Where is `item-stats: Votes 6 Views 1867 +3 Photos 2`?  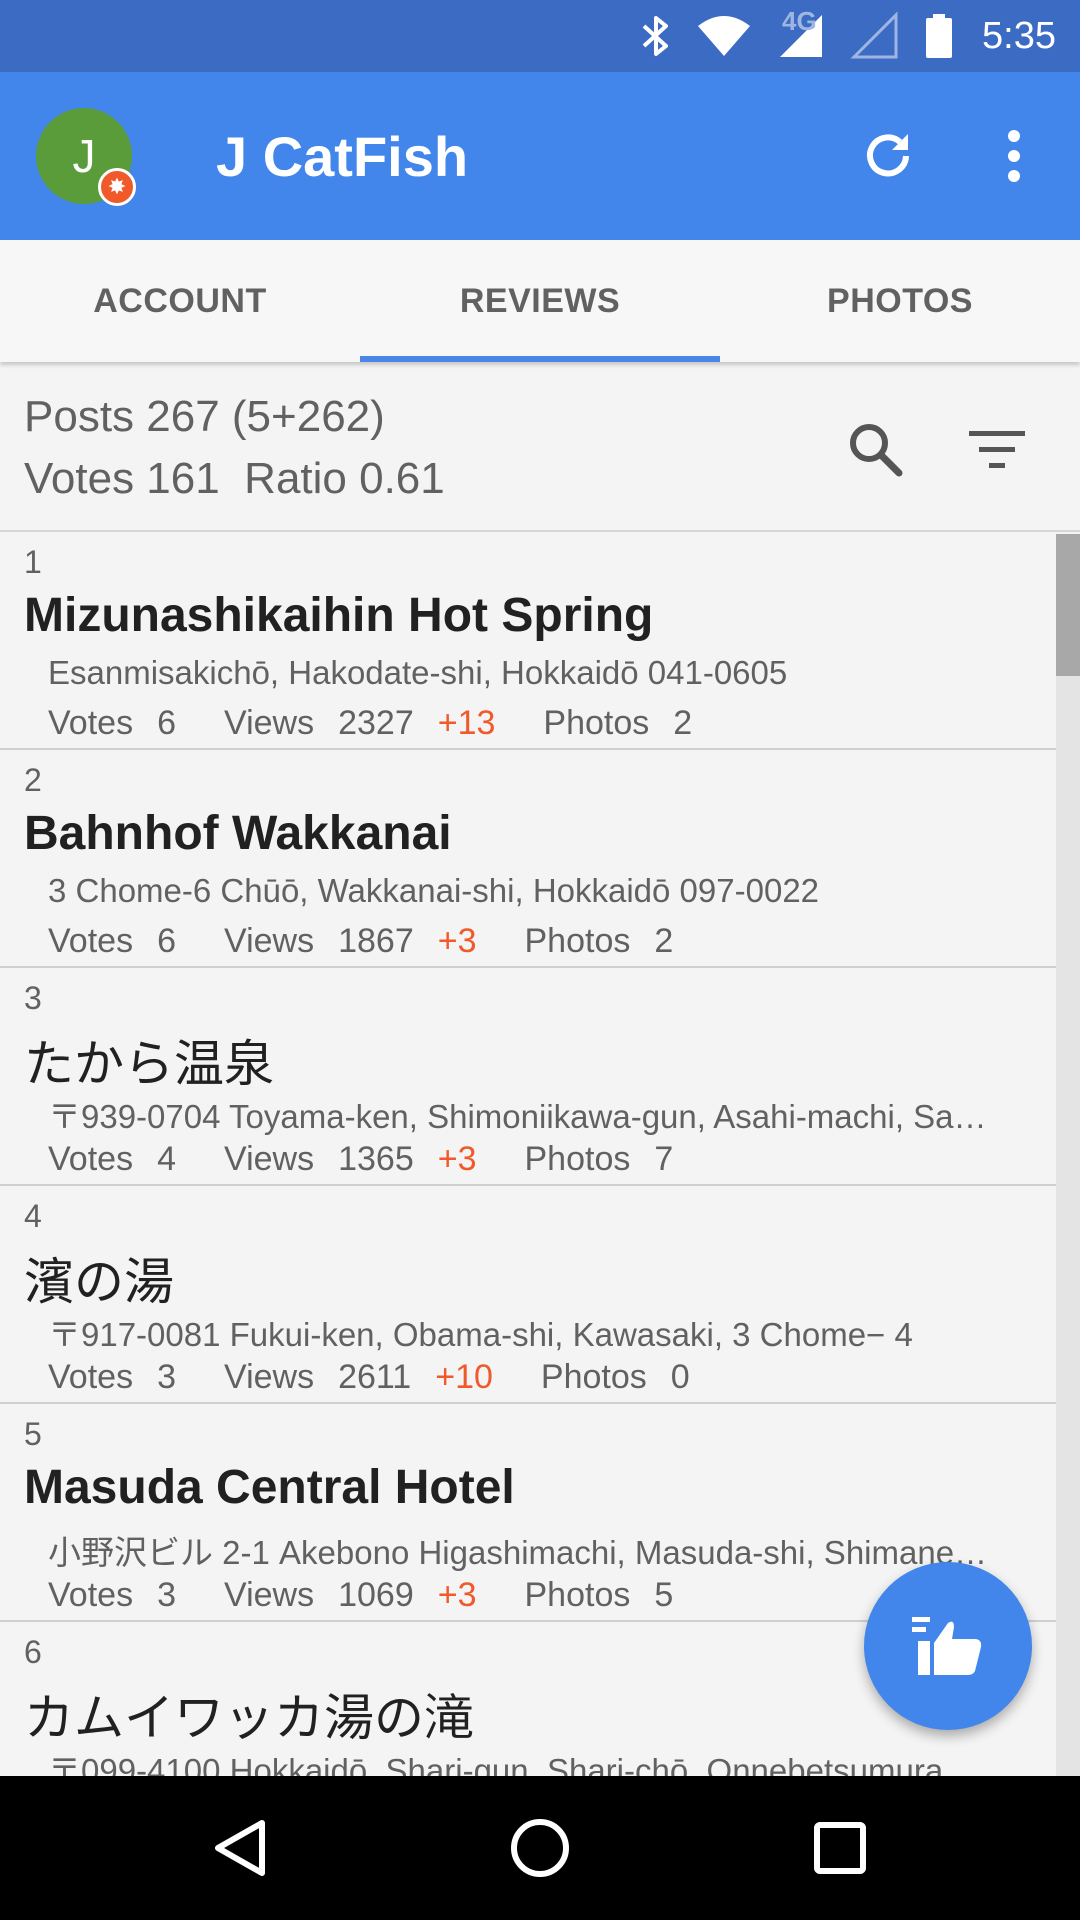 item-stats: Votes 6 Views 1867 +3 Photos 2 is located at coordinates (372, 941).